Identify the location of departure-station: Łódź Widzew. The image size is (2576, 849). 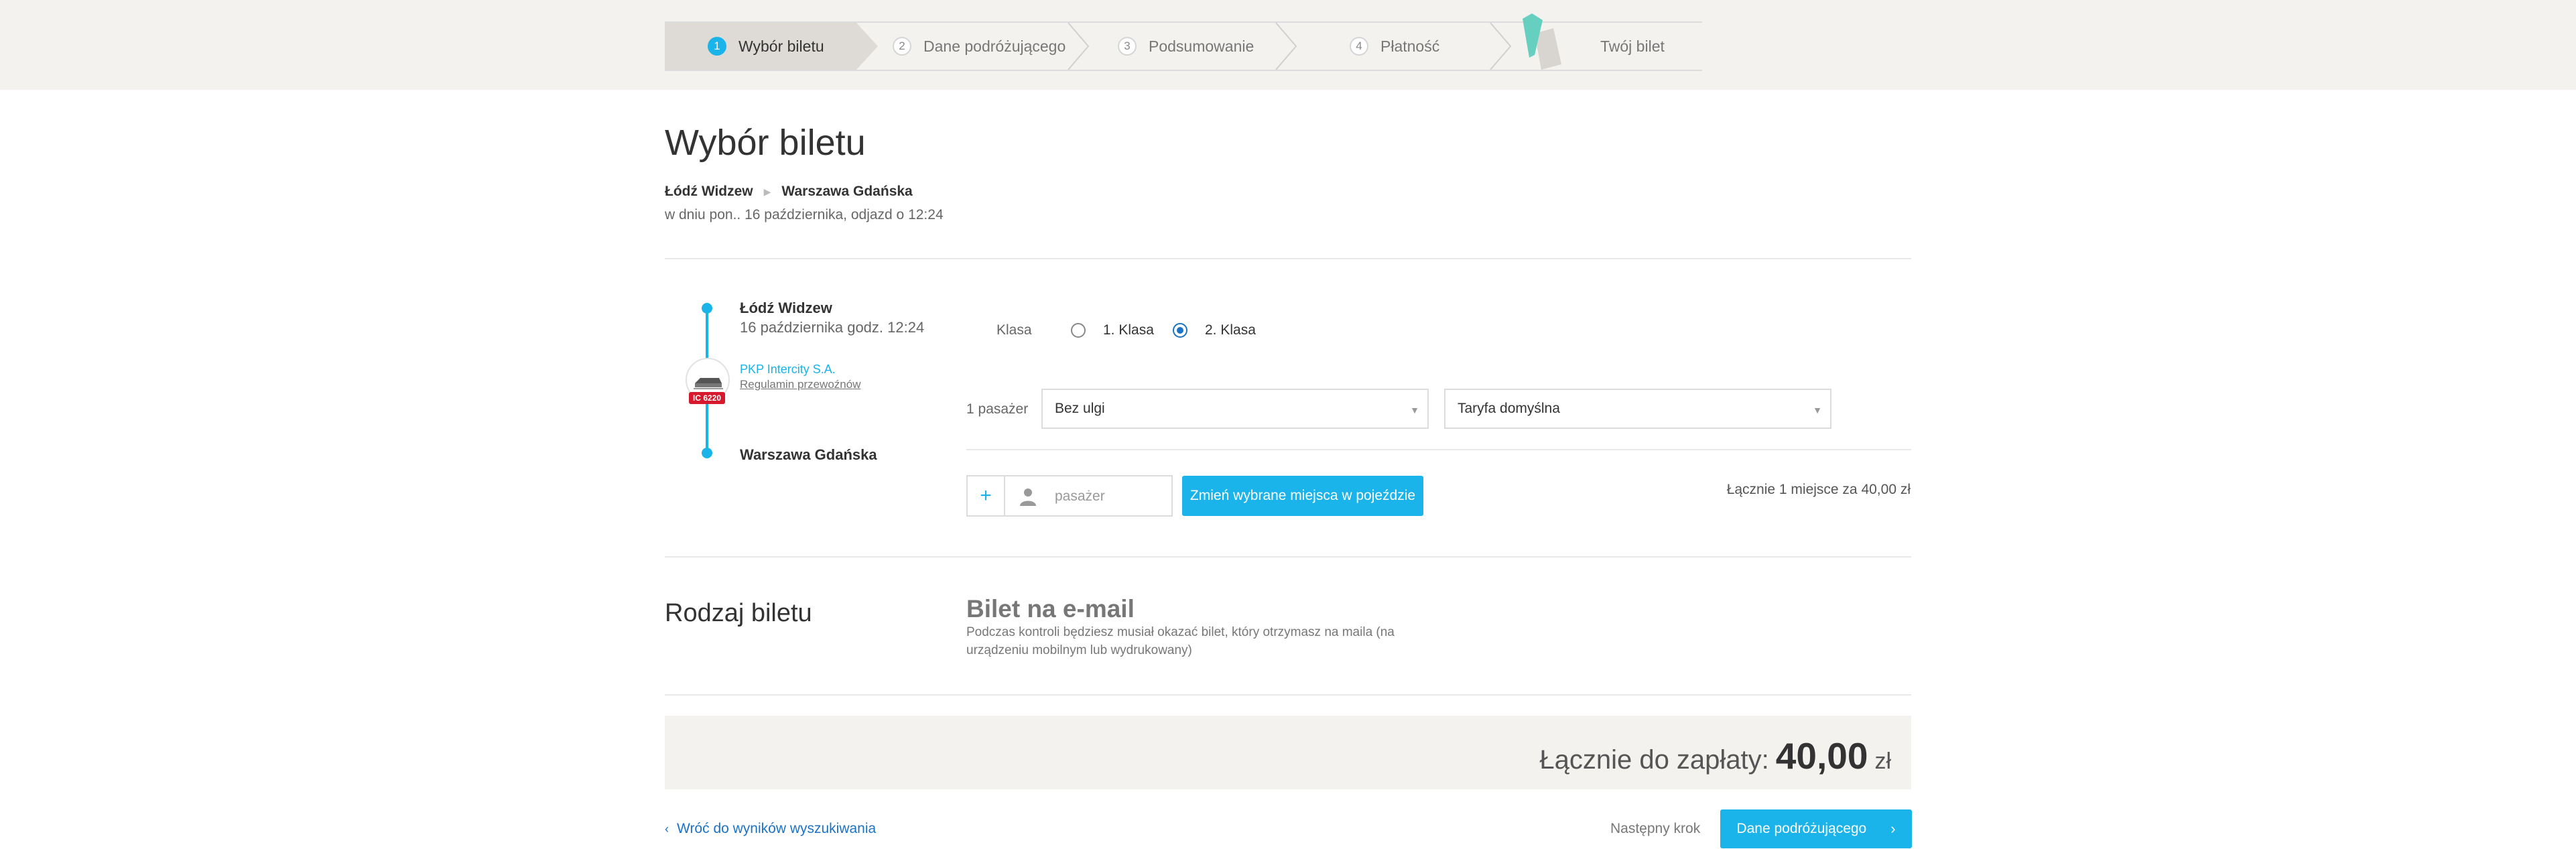
(786, 308).